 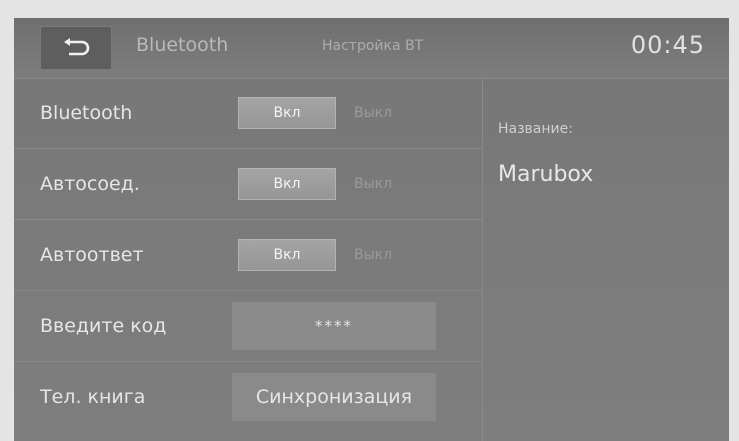 What do you see at coordinates (546, 174) in the screenshot?
I see `device-name-value: Marubox` at bounding box center [546, 174].